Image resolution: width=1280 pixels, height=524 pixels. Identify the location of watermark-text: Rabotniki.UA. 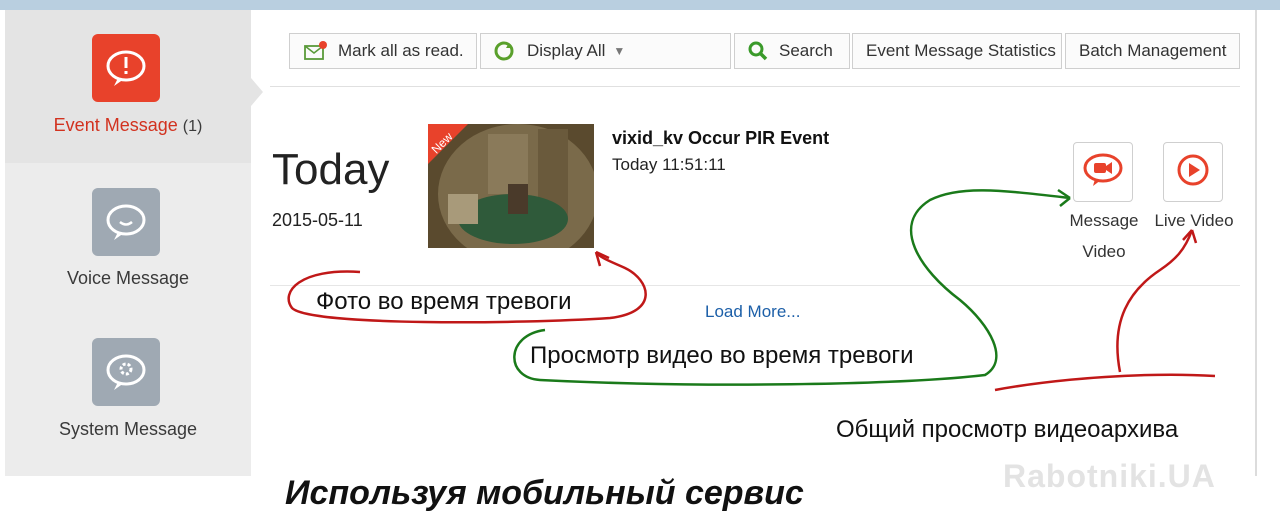
(1109, 476).